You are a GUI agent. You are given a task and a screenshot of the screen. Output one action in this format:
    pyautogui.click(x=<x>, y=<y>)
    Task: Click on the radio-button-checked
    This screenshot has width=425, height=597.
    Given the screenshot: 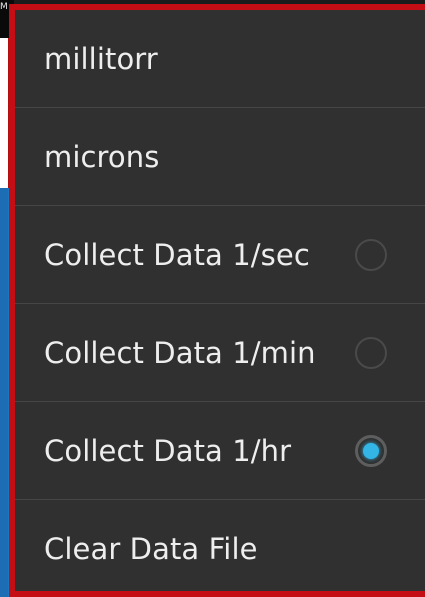 What is the action you would take?
    pyautogui.click(x=371, y=450)
    